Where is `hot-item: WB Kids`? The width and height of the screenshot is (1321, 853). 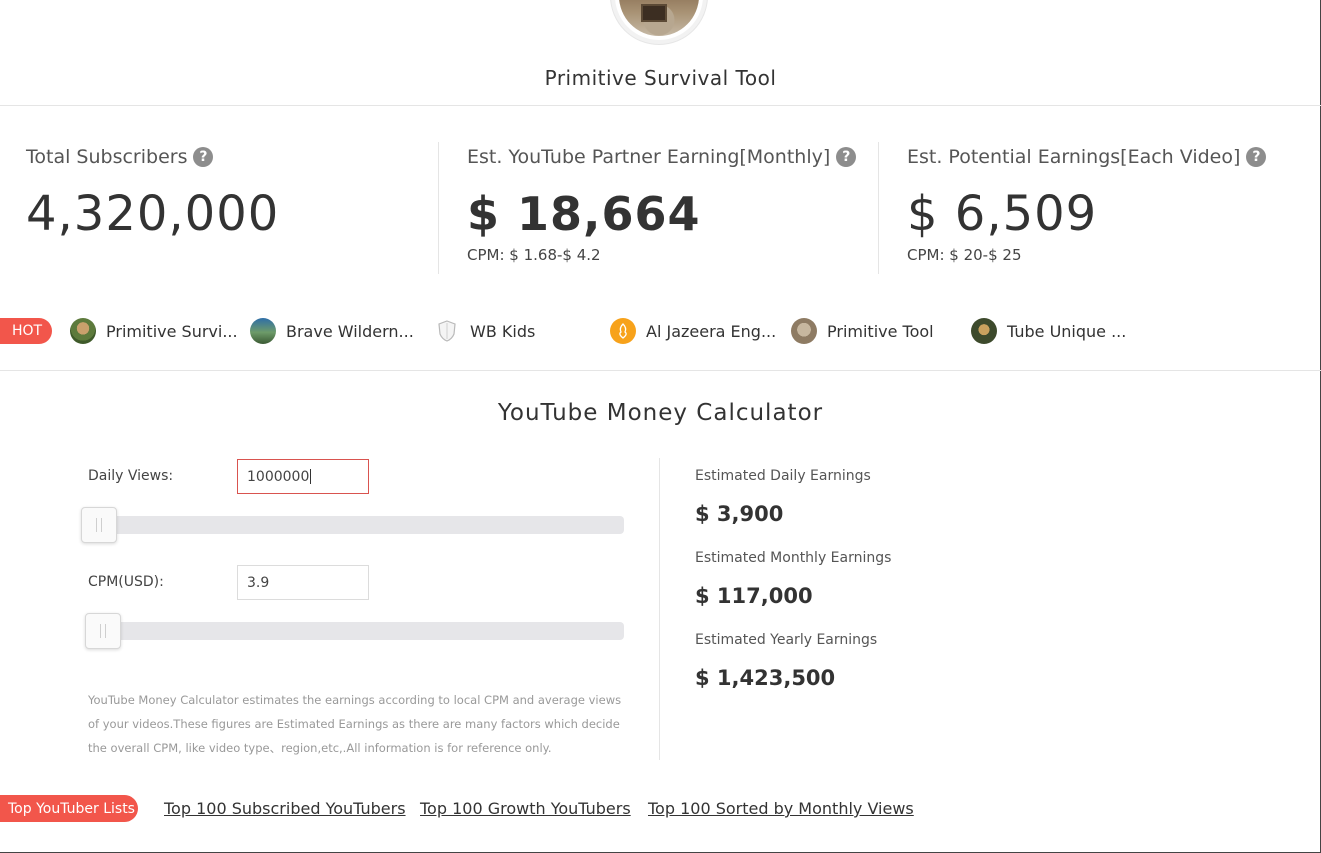
hot-item: WB Kids is located at coordinates (484, 331).